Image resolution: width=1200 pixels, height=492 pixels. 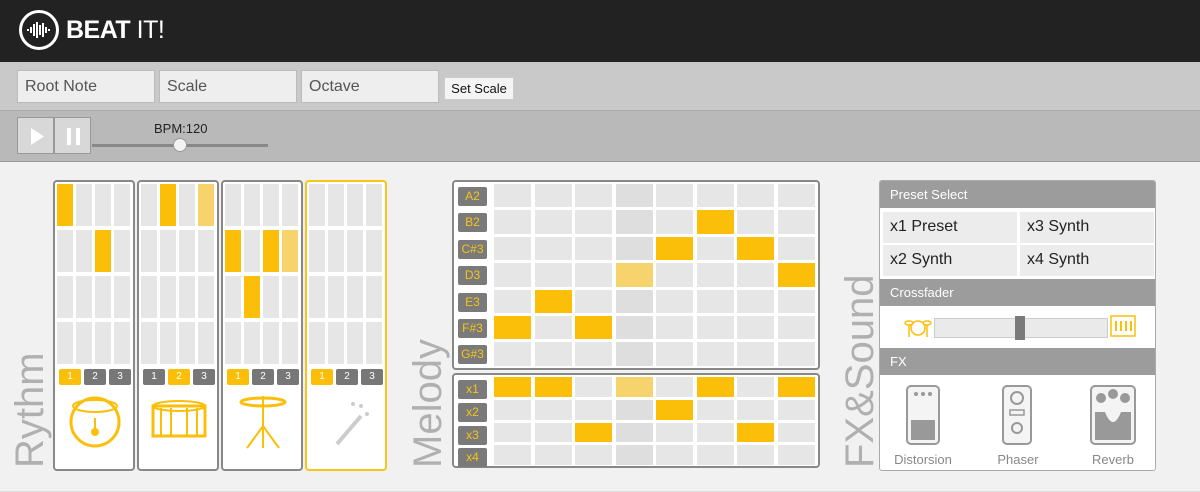 What do you see at coordinates (479, 88) in the screenshot?
I see `set-scale-button: Set Scale` at bounding box center [479, 88].